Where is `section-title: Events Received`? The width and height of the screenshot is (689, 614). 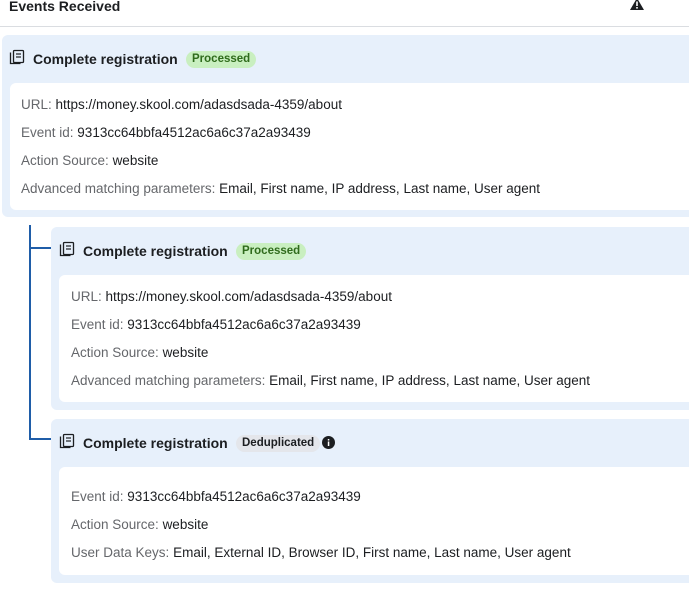 section-title: Events Received is located at coordinates (65, 7).